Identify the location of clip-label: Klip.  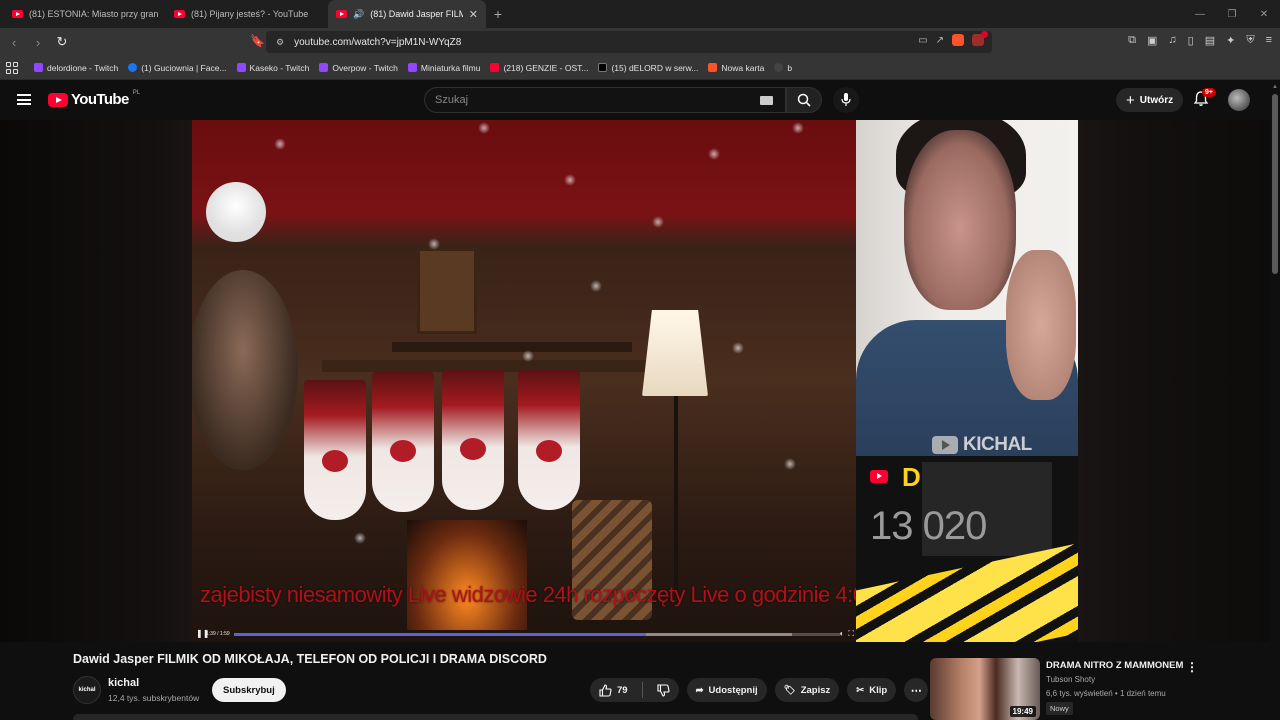
(878, 690).